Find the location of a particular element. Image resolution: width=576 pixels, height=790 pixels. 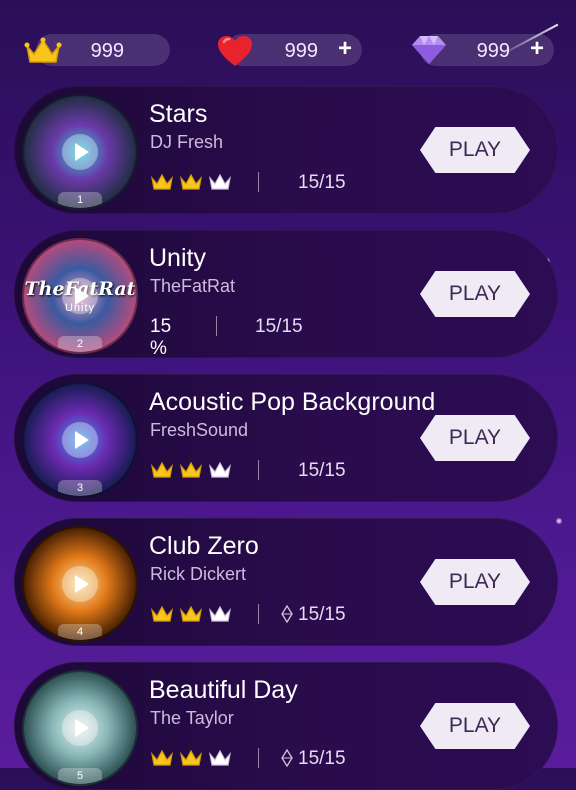

heart-icon is located at coordinates (235, 51).